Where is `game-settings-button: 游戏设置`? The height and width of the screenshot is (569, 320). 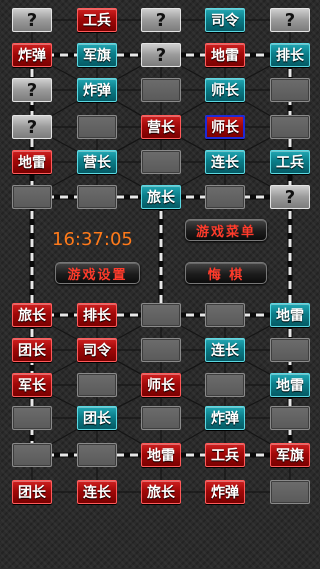 game-settings-button: 游戏设置 is located at coordinates (97, 273).